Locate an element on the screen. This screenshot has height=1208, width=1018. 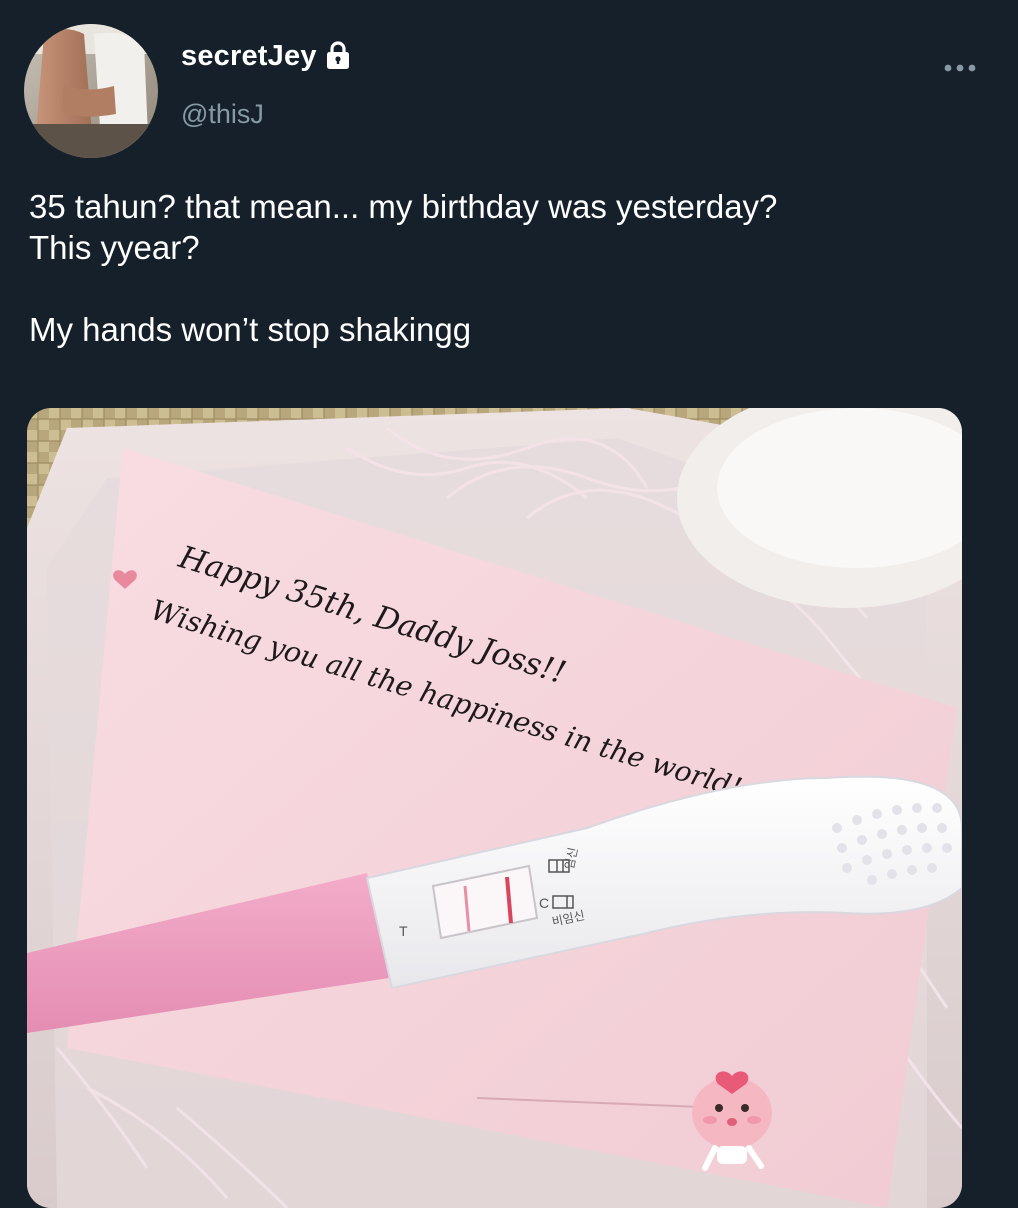
avatar-image is located at coordinates (91, 91).